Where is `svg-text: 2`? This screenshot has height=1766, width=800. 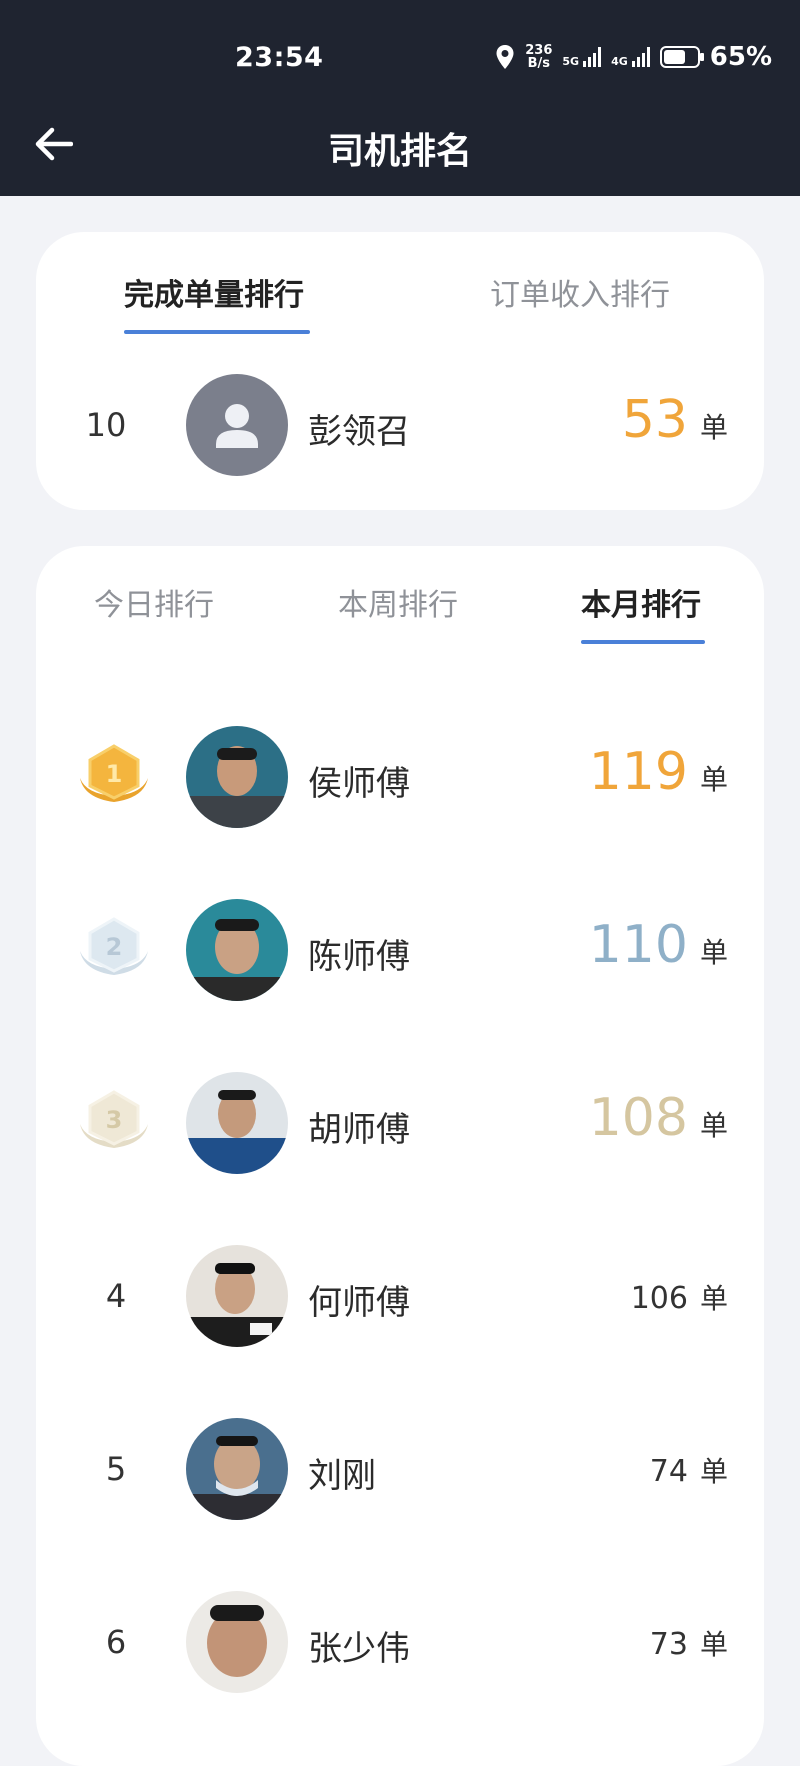
svg-text: 2 is located at coordinates (114, 947).